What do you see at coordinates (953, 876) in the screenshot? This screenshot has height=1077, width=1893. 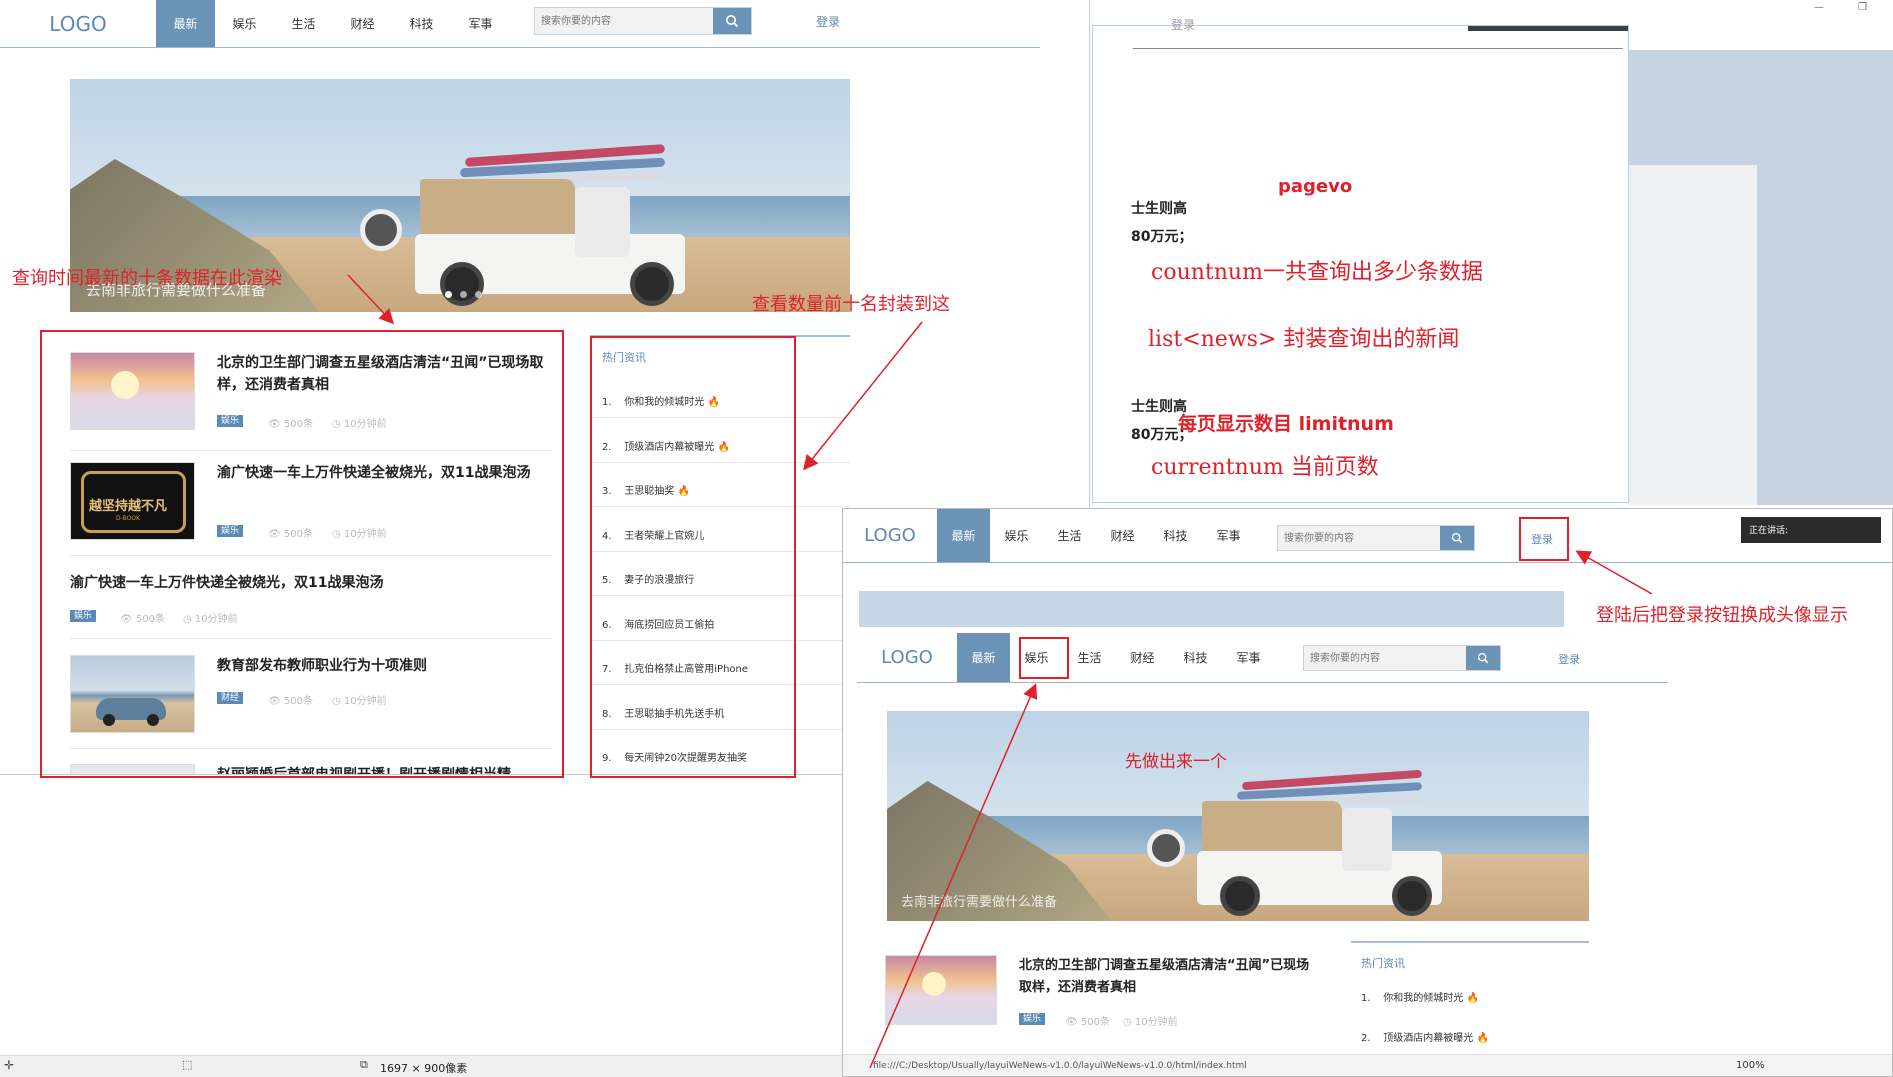 I see `arrow-to-entertainment` at bounding box center [953, 876].